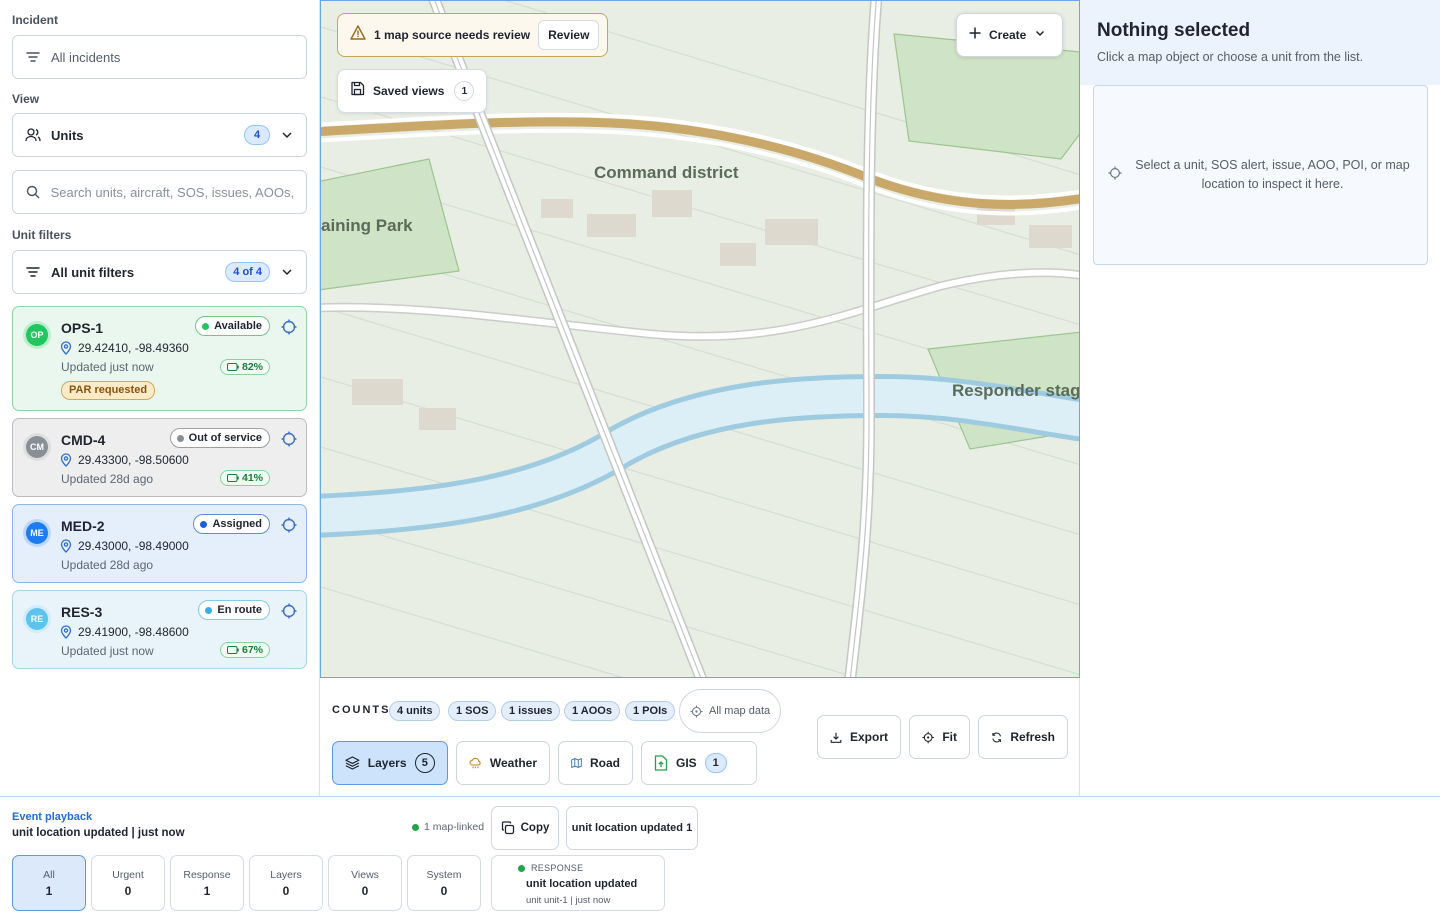 The height and width of the screenshot is (920, 1440). I want to click on incident-filter: All incidents, so click(159, 57).